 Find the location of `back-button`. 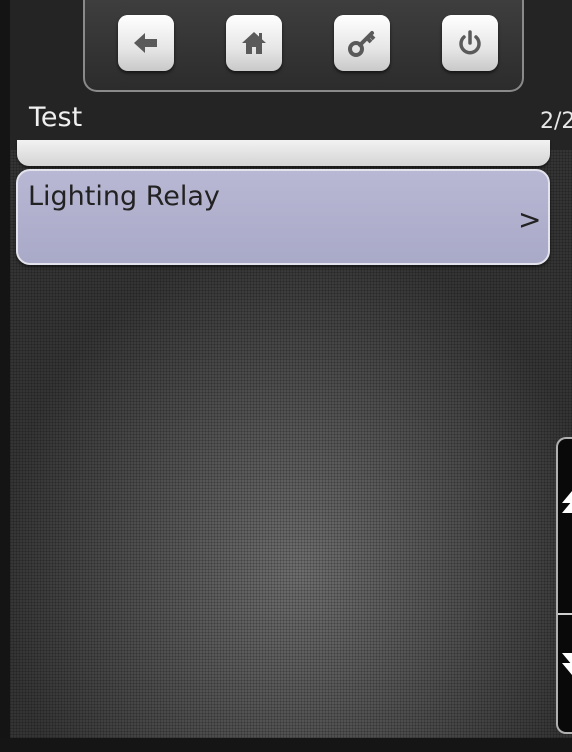

back-button is located at coordinates (146, 43).